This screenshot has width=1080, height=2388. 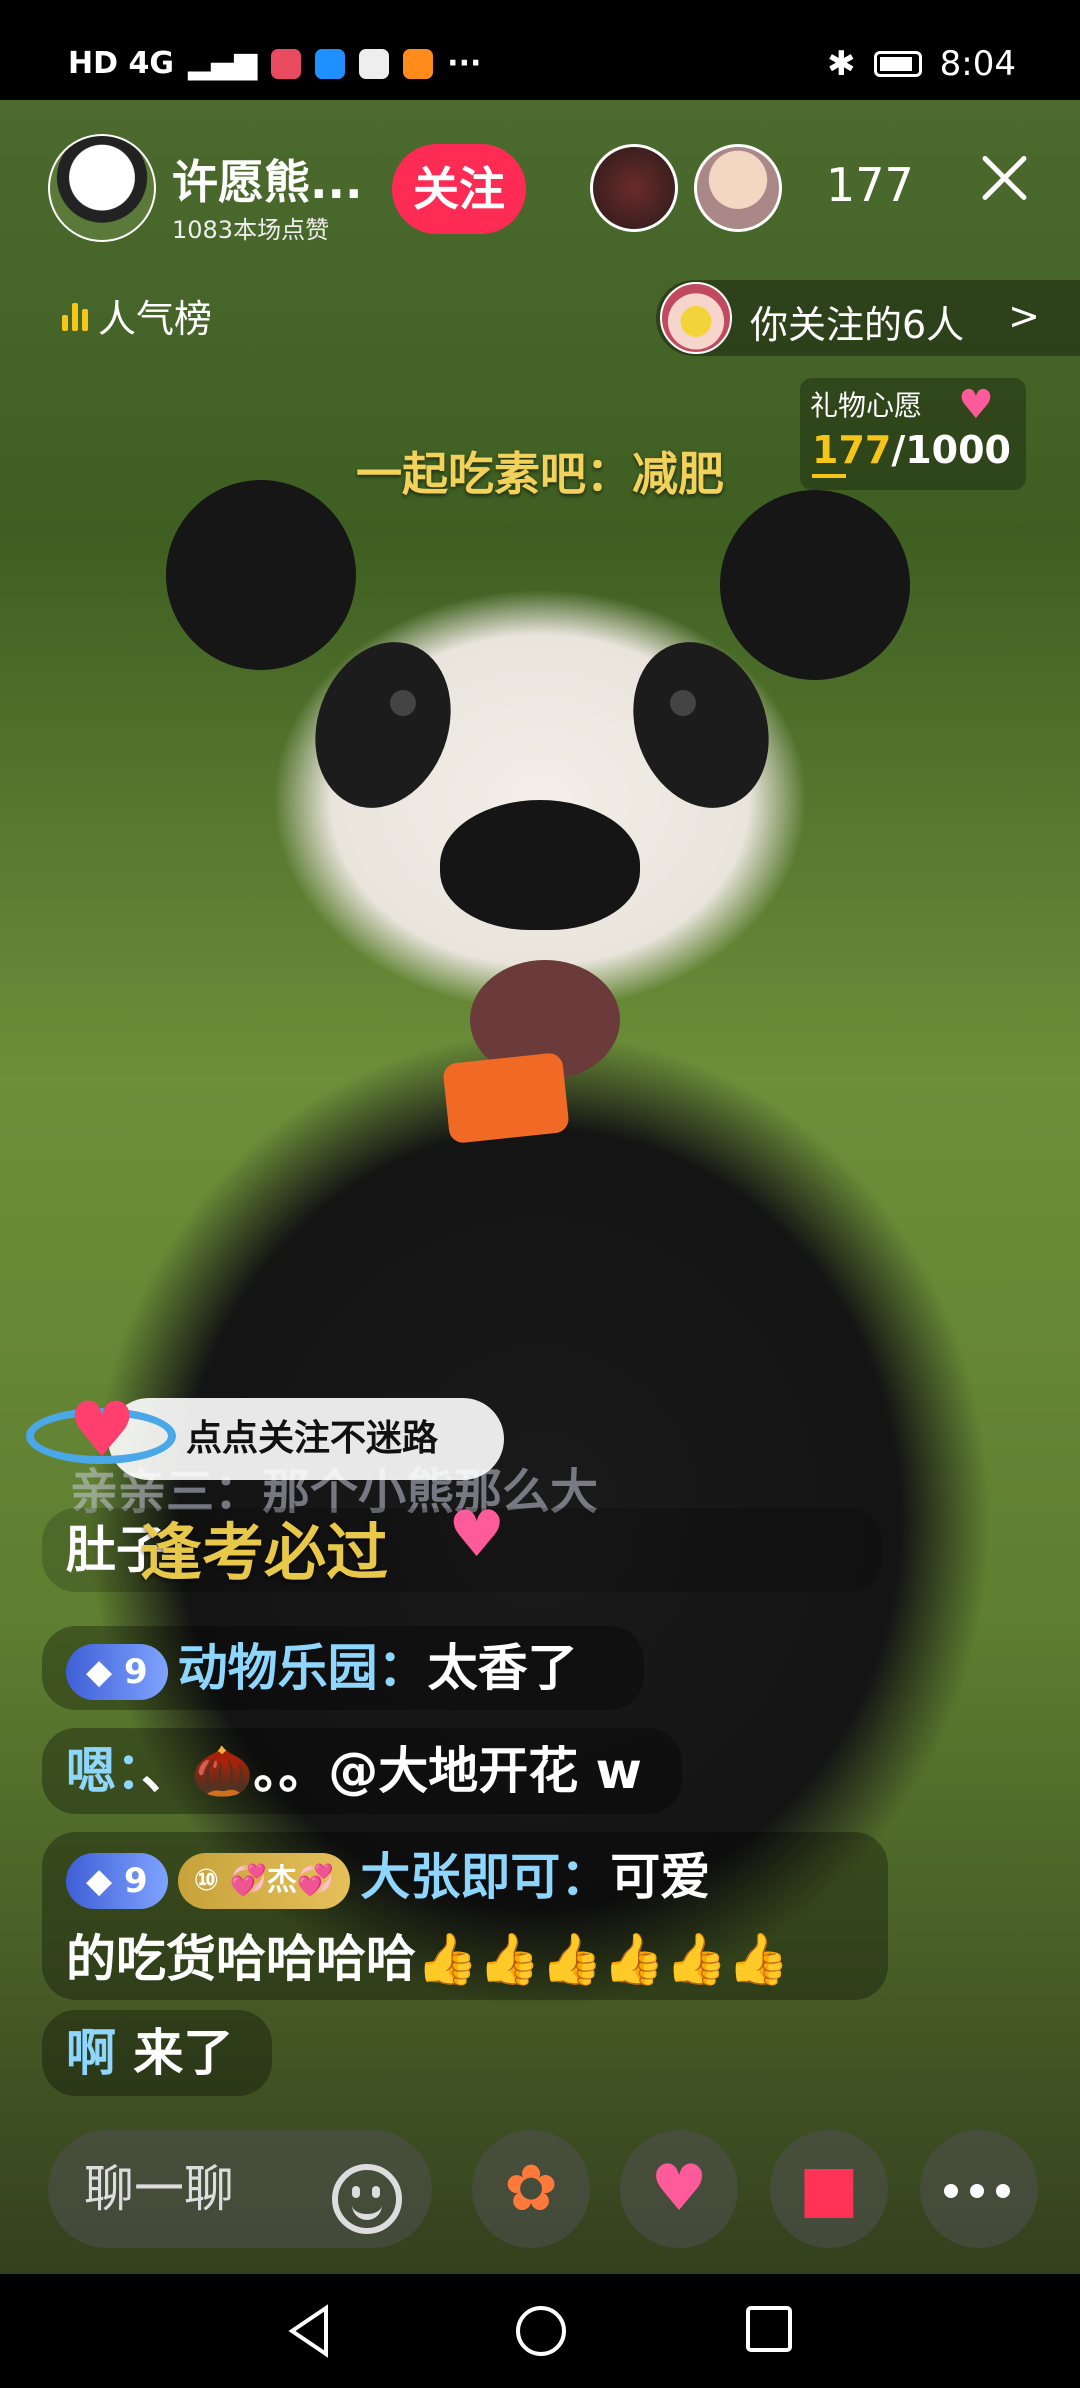 I want to click on pinwheel-icon: ✿, so click(x=531, y=2189).